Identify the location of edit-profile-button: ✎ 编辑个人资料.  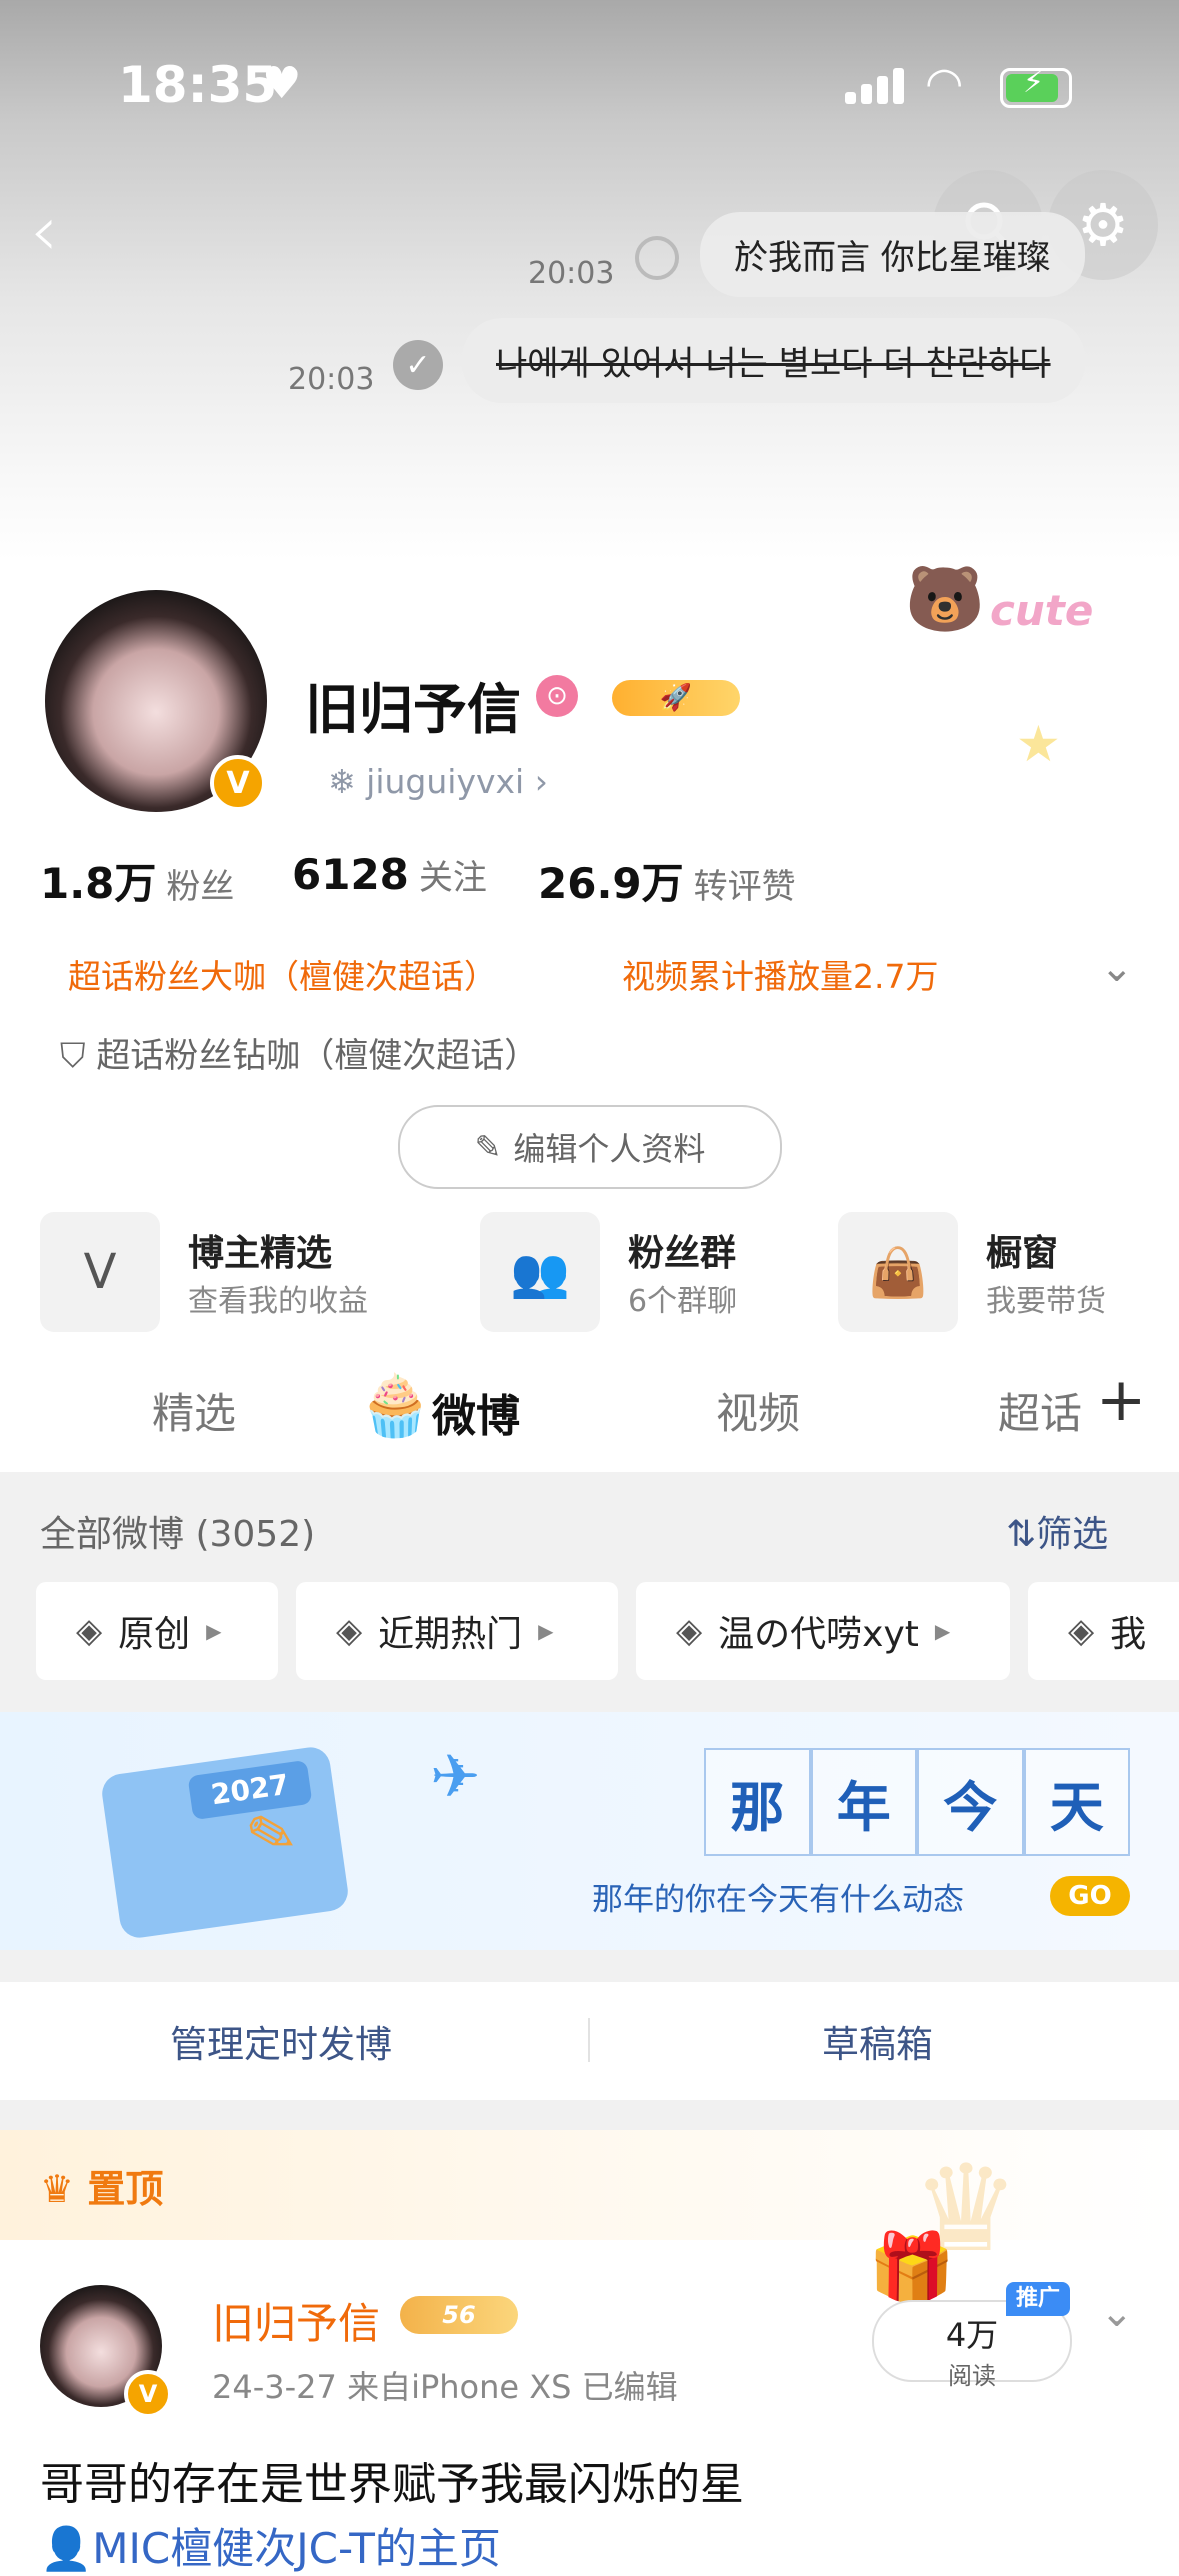
(590, 1147).